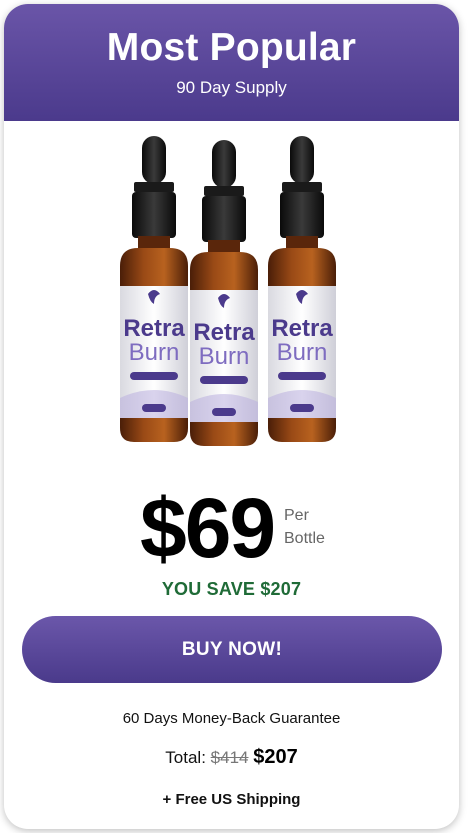  What do you see at coordinates (232, 649) in the screenshot?
I see `buy-now-button: BUY NOW!` at bounding box center [232, 649].